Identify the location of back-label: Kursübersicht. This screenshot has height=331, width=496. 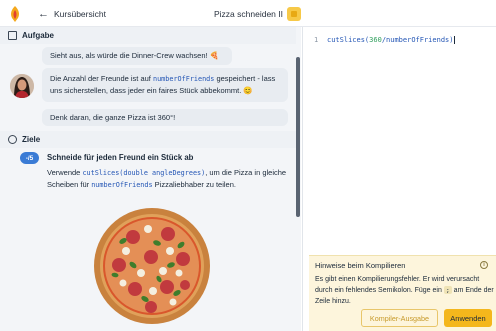
(80, 14).